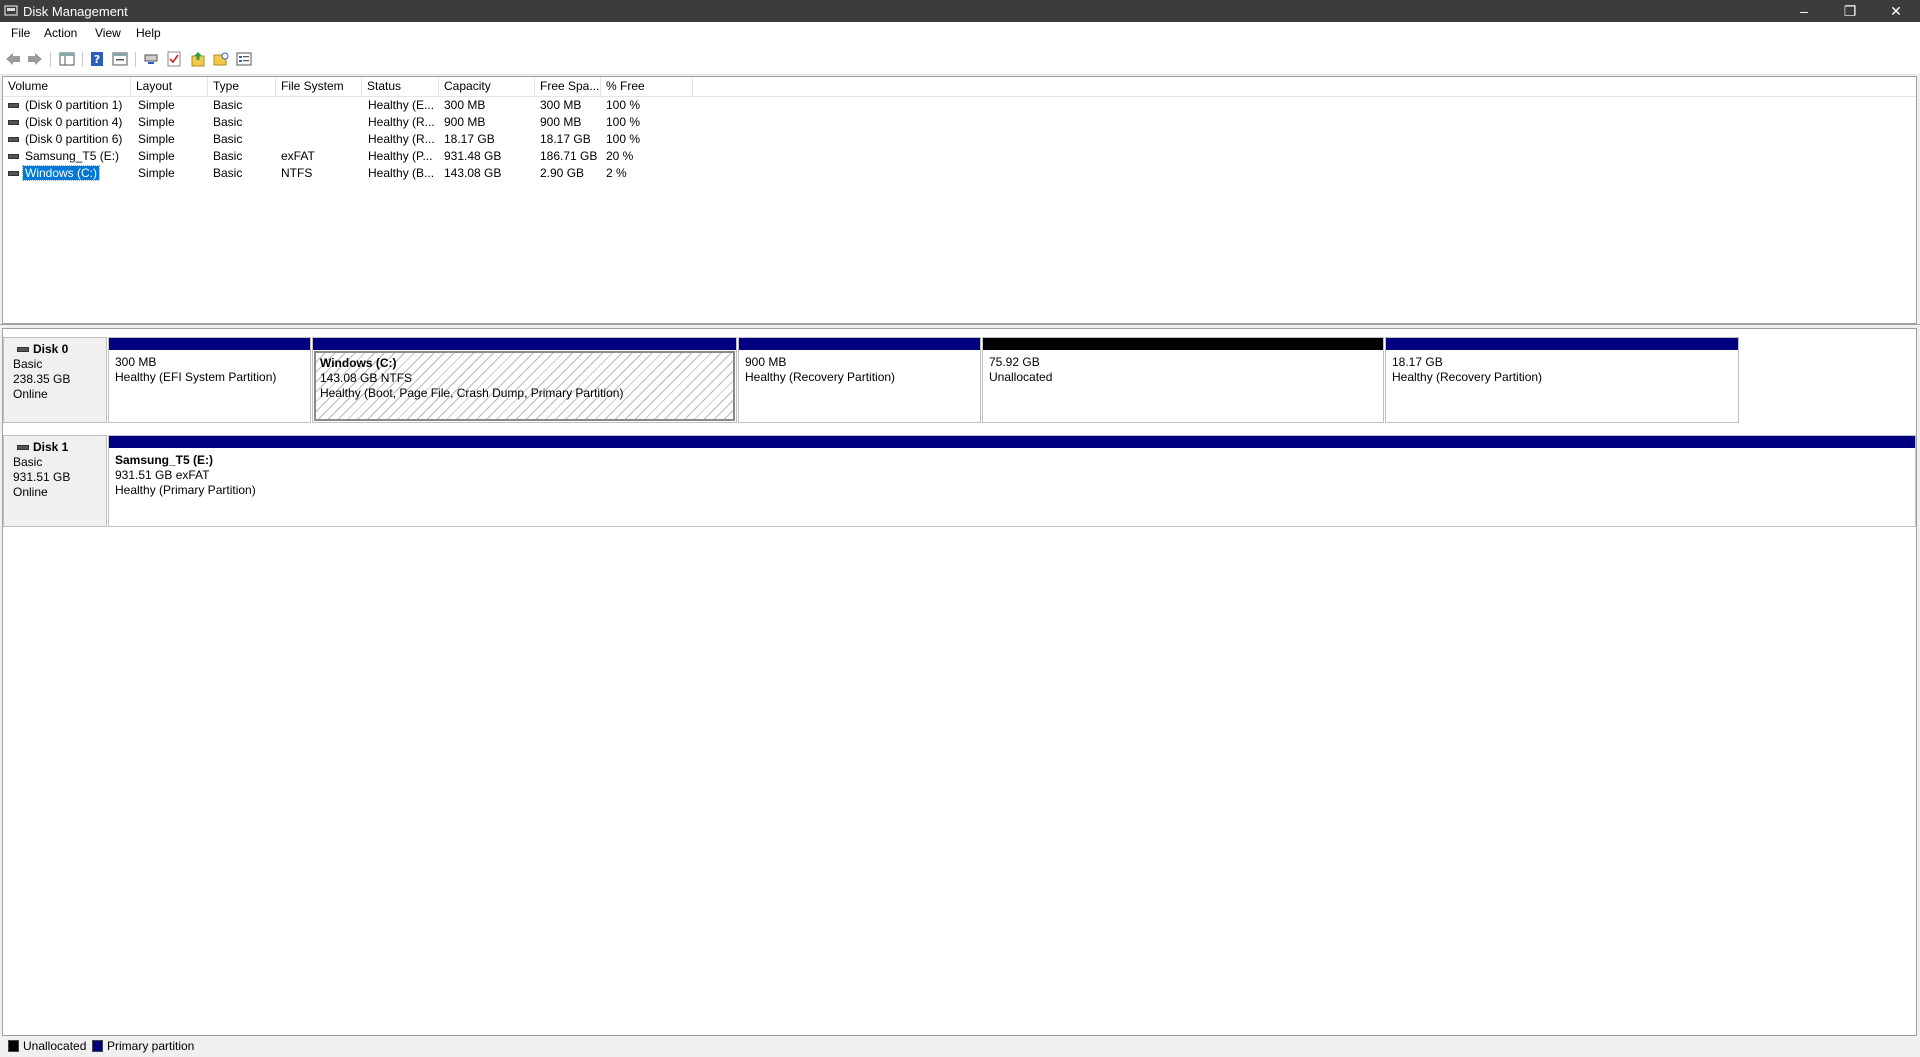 This screenshot has height=1057, width=1920. Describe the element at coordinates (1562, 380) in the screenshot. I see `partition-recovery-2: 18.17 GB Healthy (Recovery Partition)` at that location.